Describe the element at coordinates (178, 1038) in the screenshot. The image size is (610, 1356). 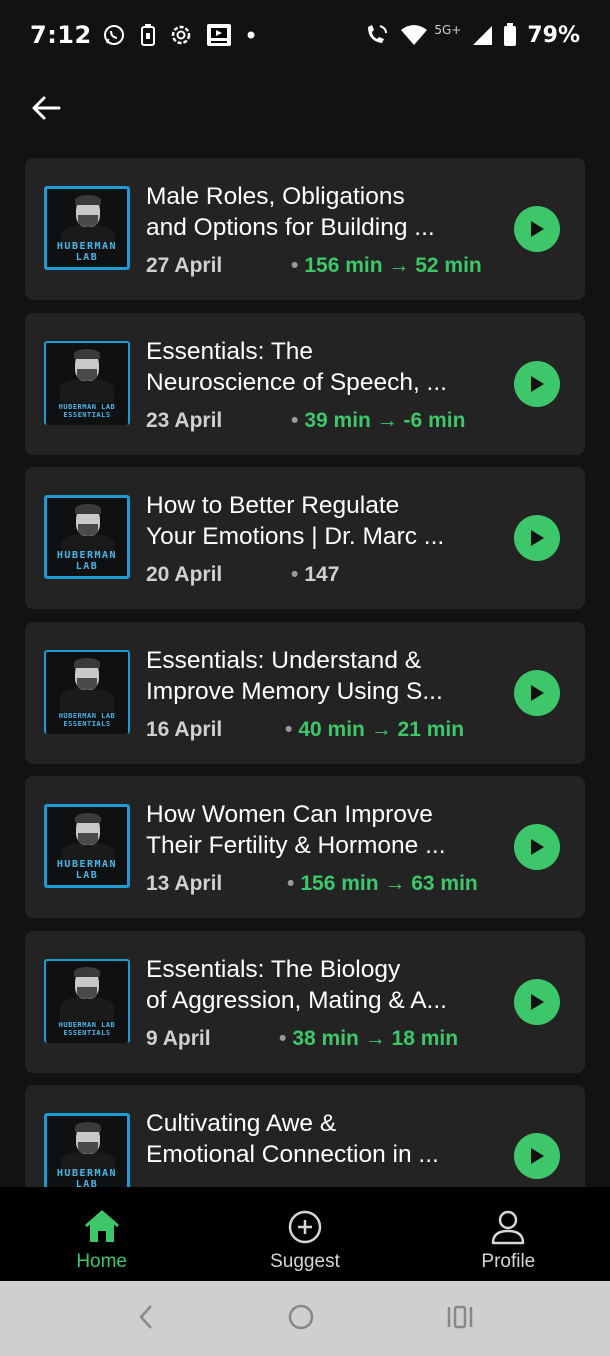
I see `episode-date: 9 April` at that location.